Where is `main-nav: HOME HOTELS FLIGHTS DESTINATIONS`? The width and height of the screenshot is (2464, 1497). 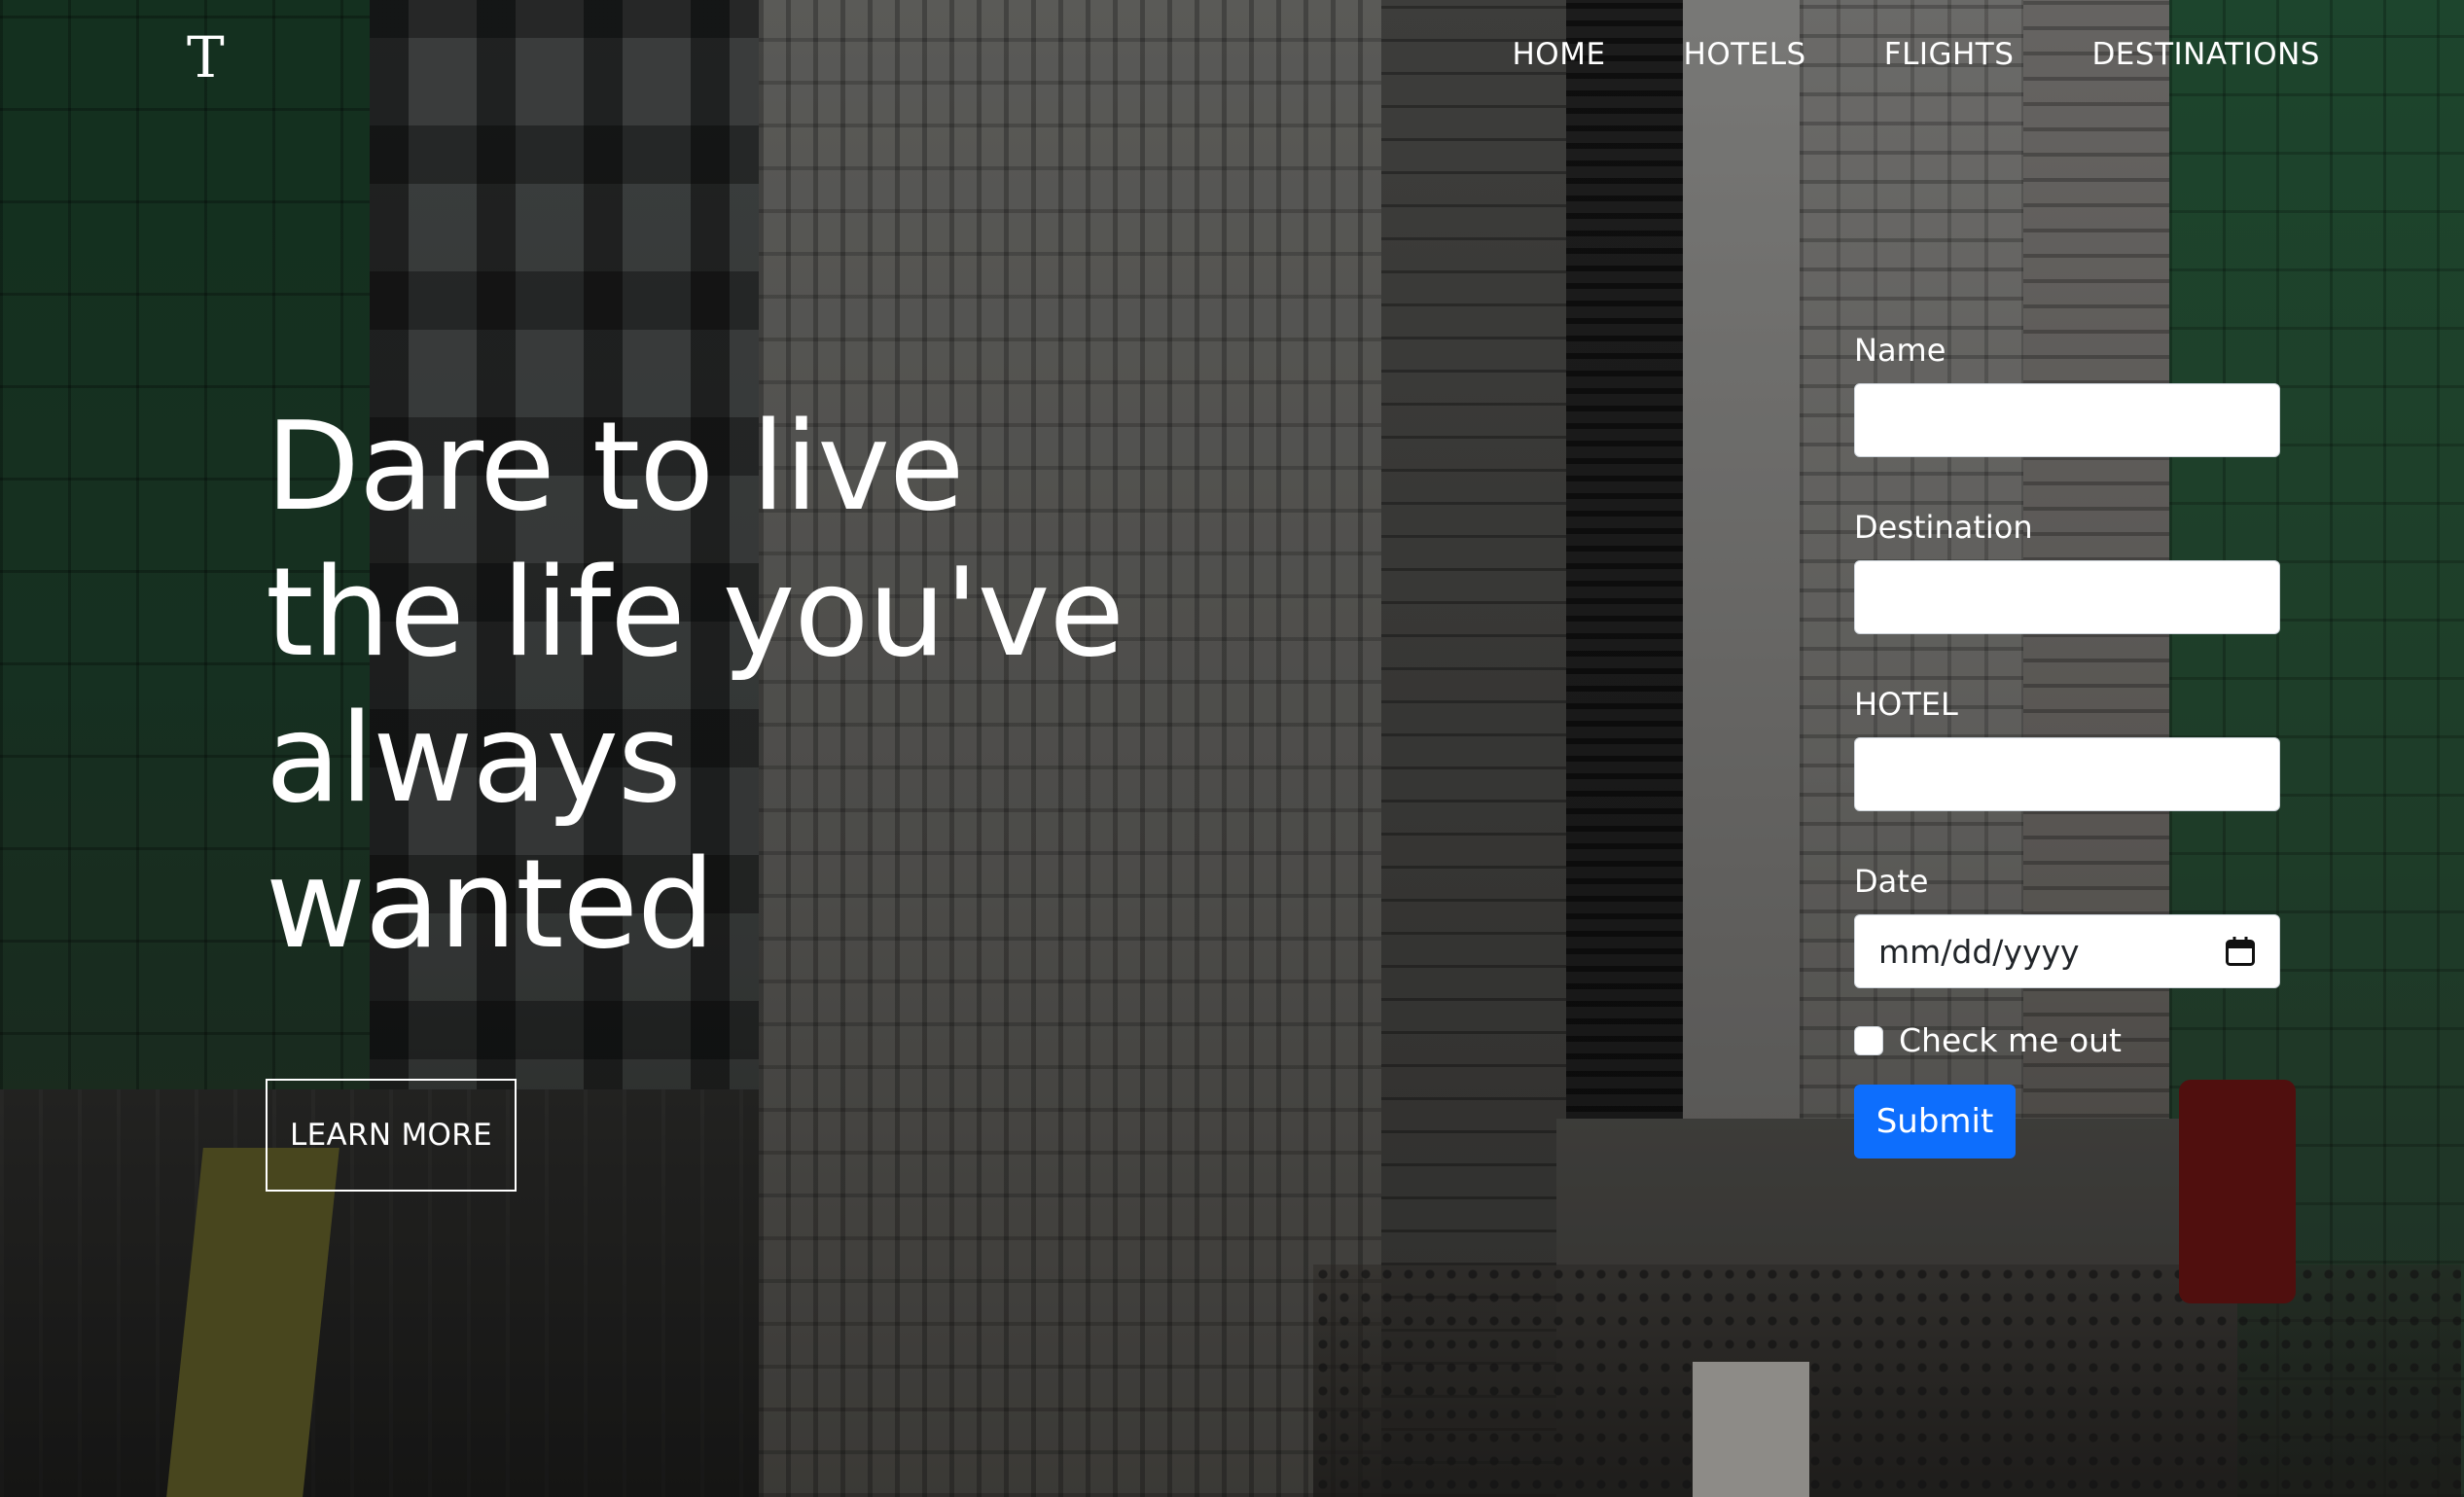
main-nav: HOME HOTELS FLIGHTS DESTINATIONS is located at coordinates (1917, 55).